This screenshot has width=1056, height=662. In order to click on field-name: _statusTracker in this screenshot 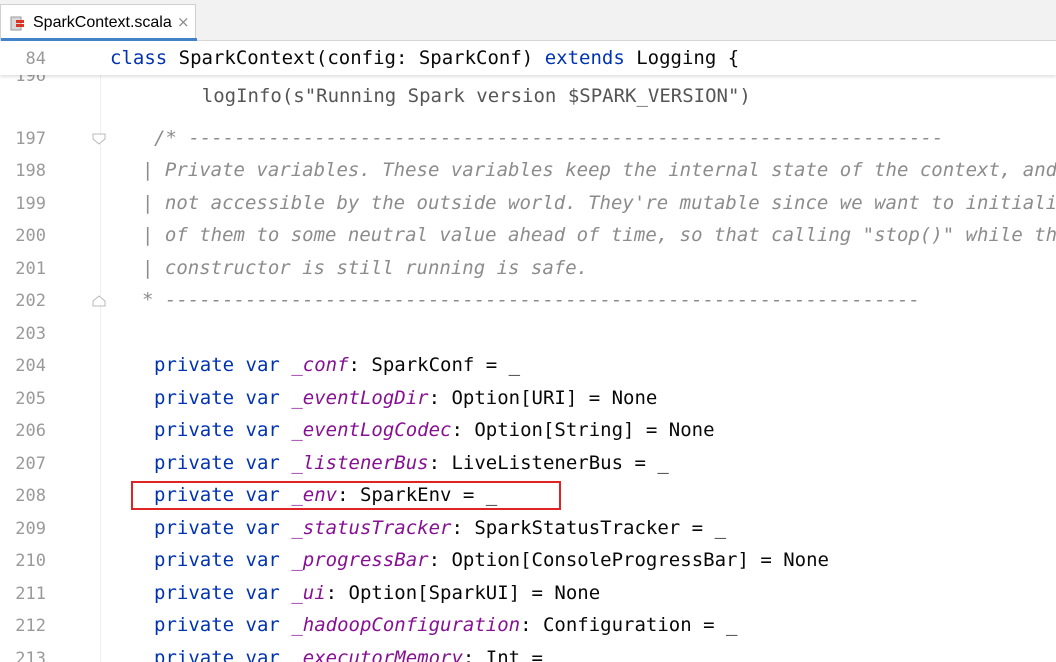, I will do `click(371, 528)`.